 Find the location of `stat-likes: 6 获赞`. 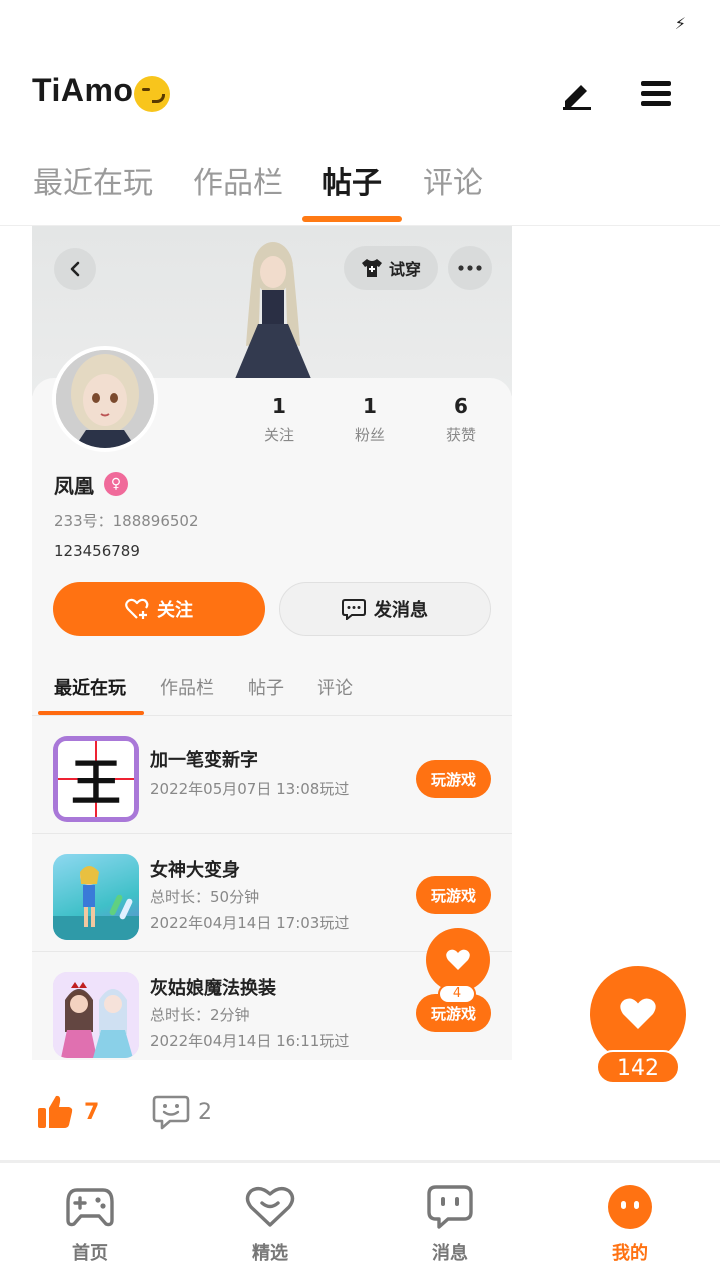

stat-likes: 6 获赞 is located at coordinates (461, 419).